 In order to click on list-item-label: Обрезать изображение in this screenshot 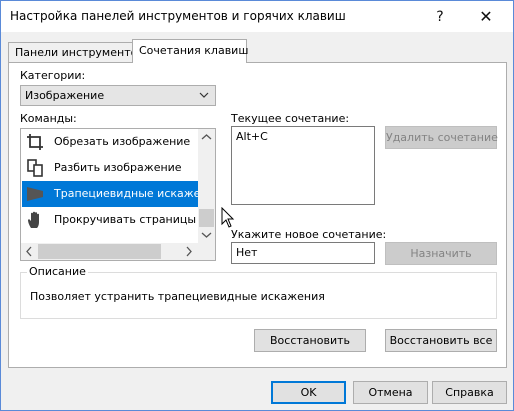, I will do `click(122, 141)`.